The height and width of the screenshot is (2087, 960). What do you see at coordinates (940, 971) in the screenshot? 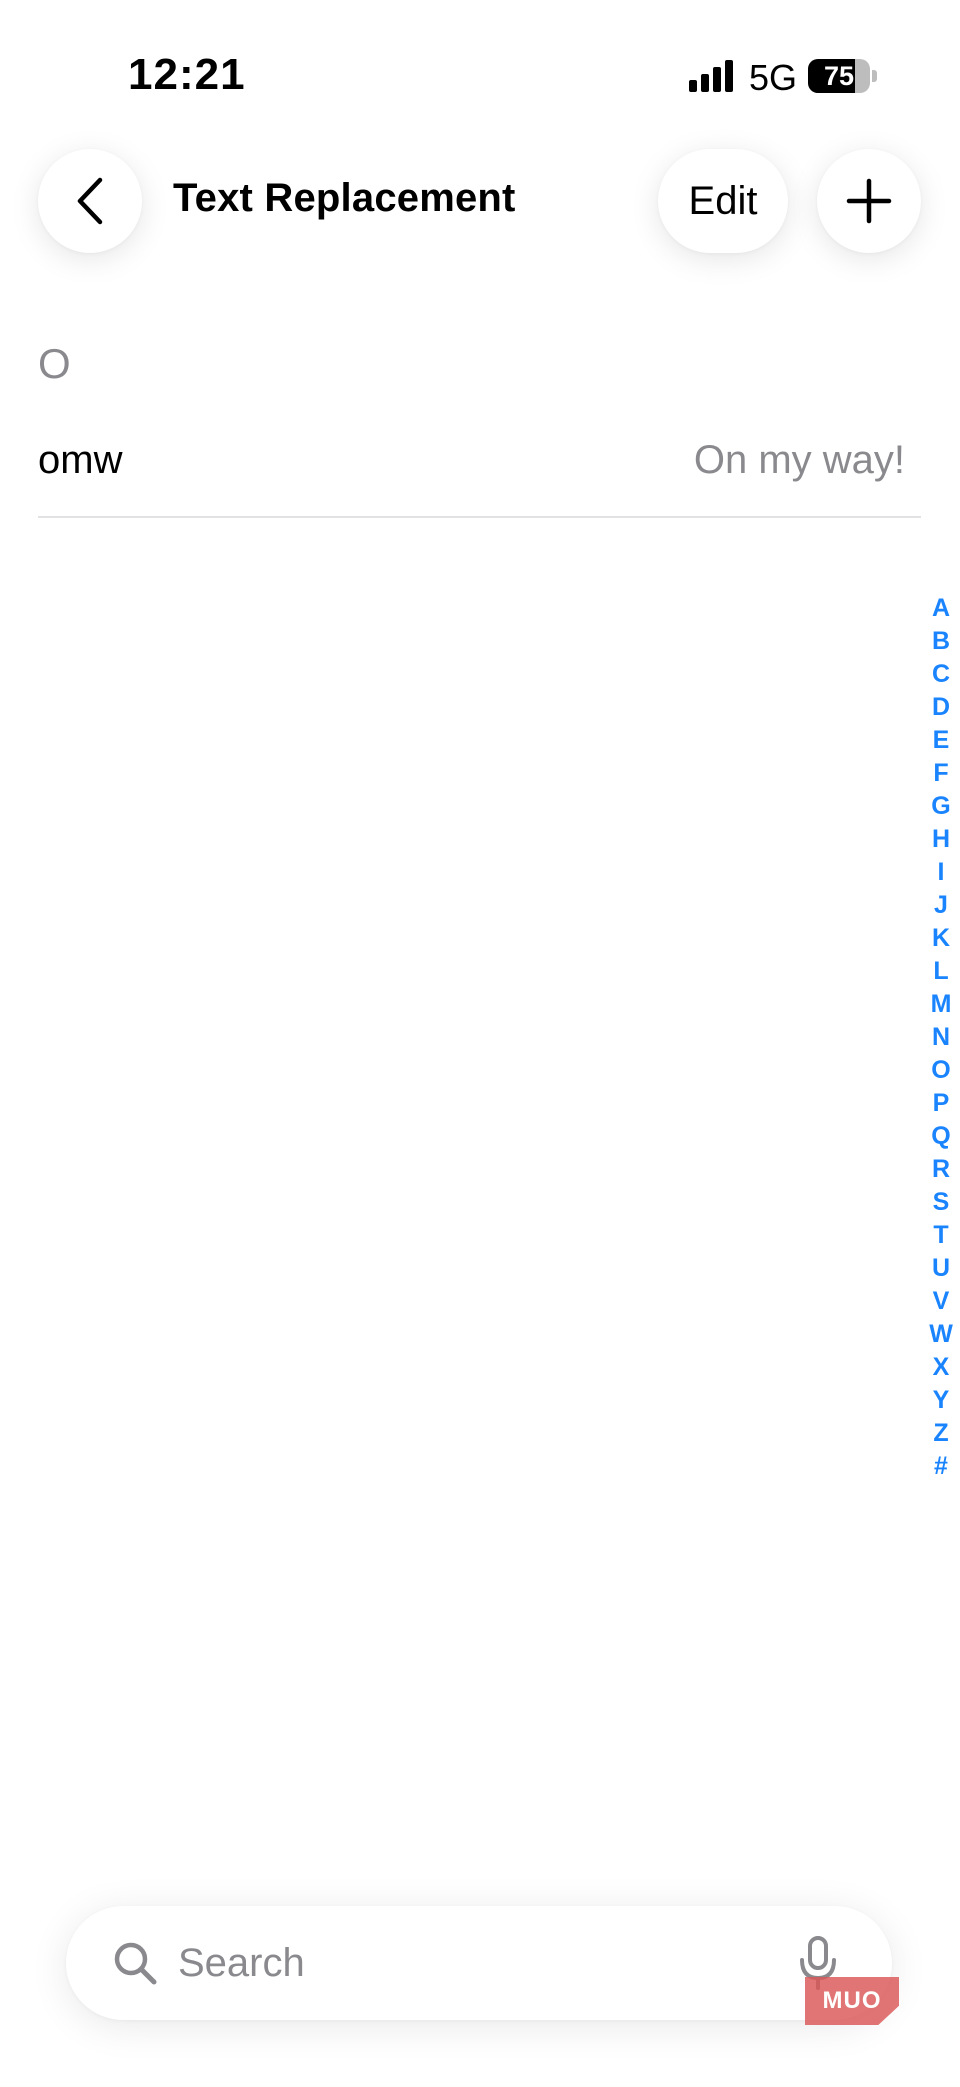
I see `index-letter-l: L` at bounding box center [940, 971].